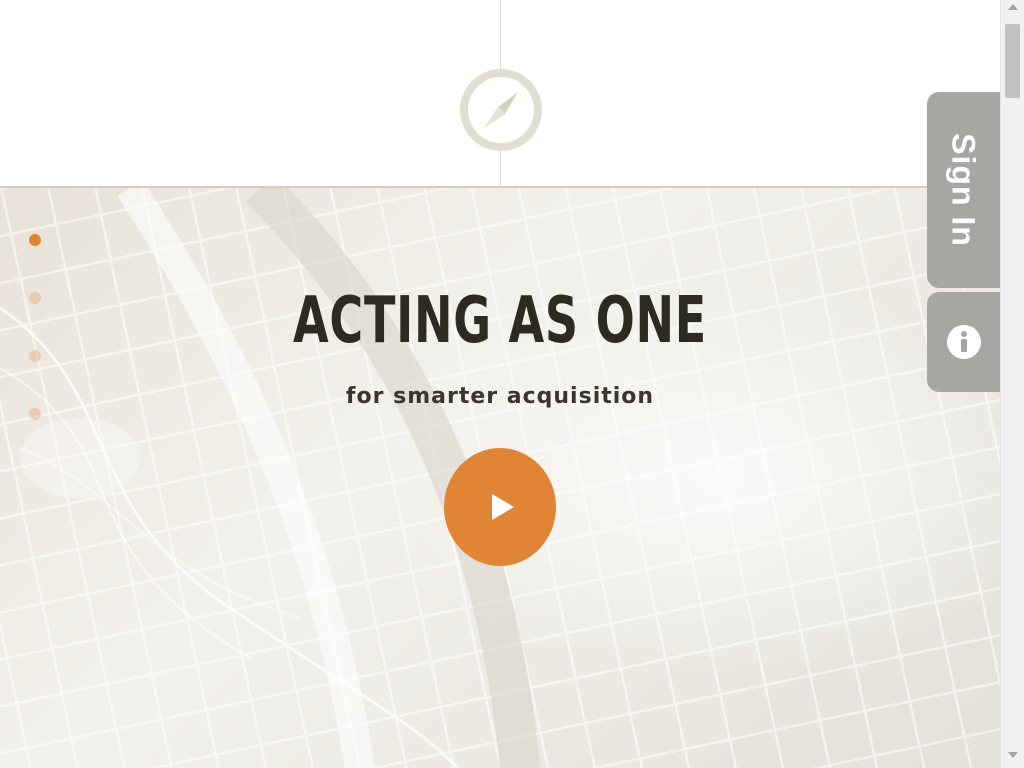  I want to click on scrollbar-thumb, so click(1012, 61).